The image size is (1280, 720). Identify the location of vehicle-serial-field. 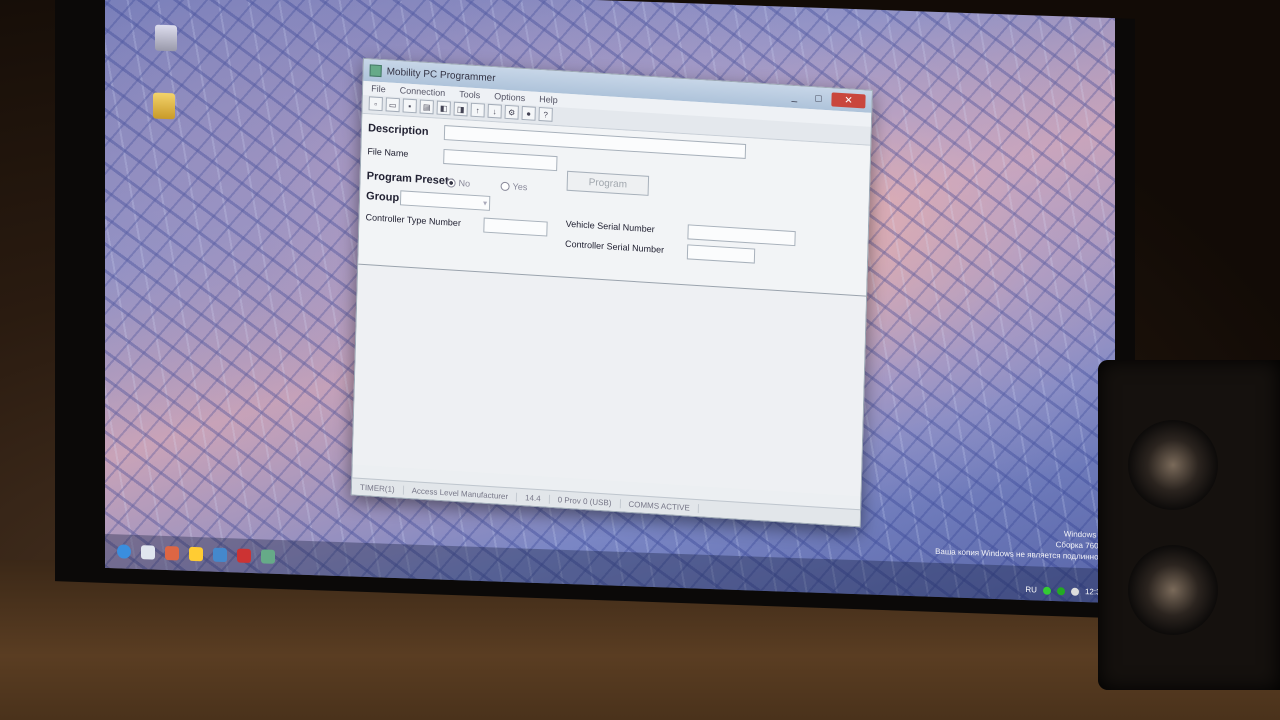
(741, 235).